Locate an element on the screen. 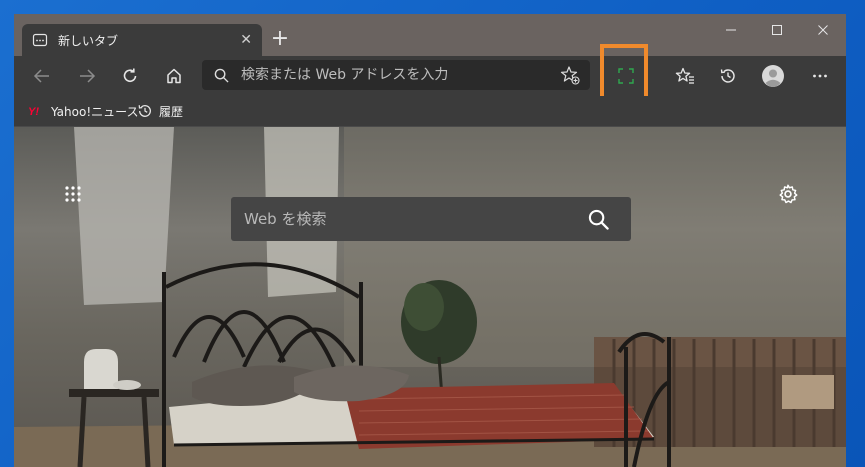 The image size is (865, 467). highlight-box is located at coordinates (624, 72).